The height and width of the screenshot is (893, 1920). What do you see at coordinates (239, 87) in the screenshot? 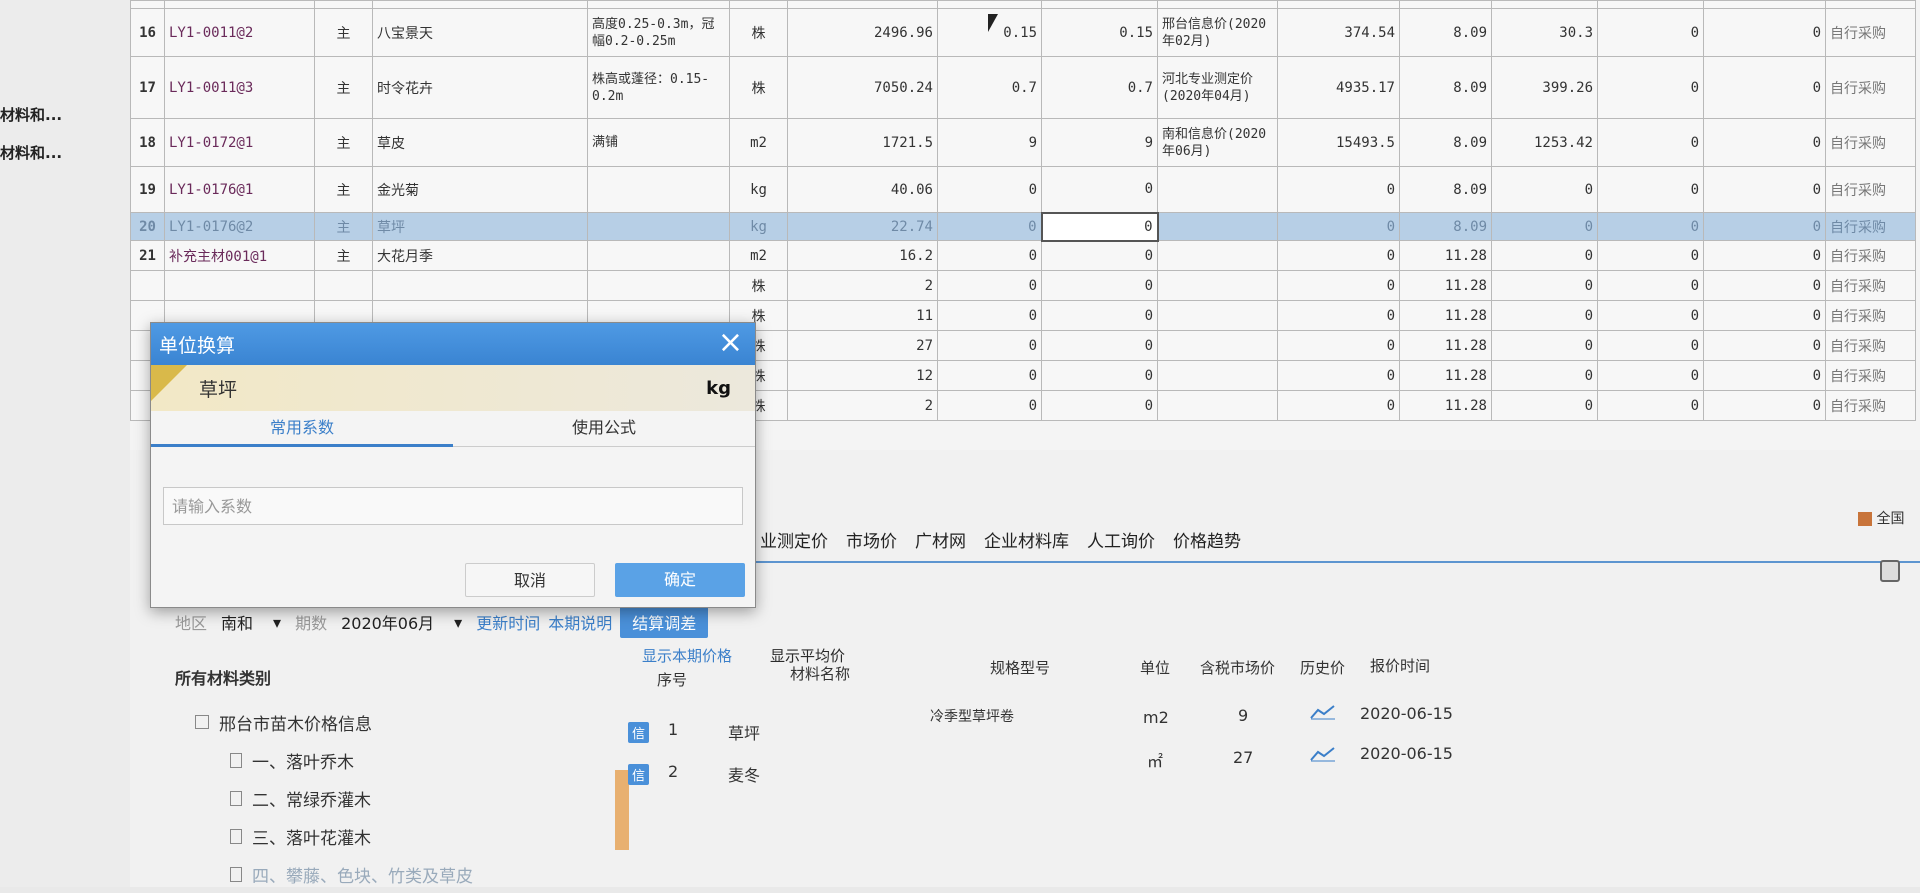
I see `cell-code: LY1-0011@3` at bounding box center [239, 87].